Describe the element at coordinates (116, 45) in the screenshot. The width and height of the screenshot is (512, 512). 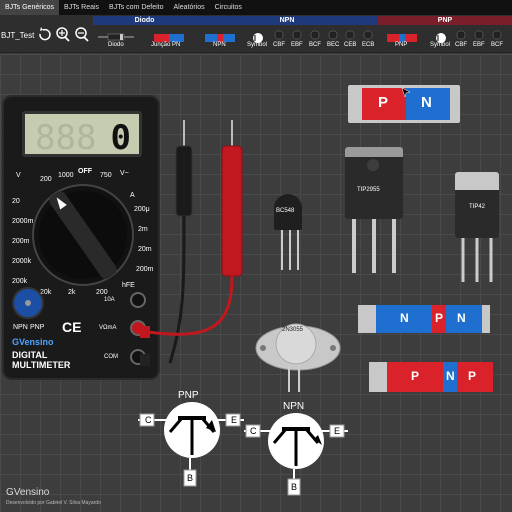
I see `tool-label-diodo: Diodo` at that location.